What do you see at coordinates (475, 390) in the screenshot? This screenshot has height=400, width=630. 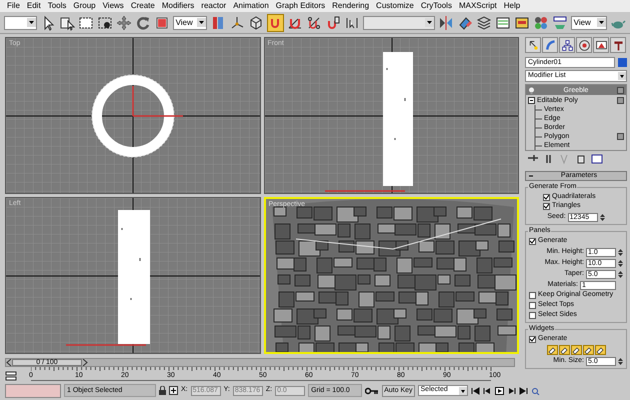 I see `go-to-start-icon` at bounding box center [475, 390].